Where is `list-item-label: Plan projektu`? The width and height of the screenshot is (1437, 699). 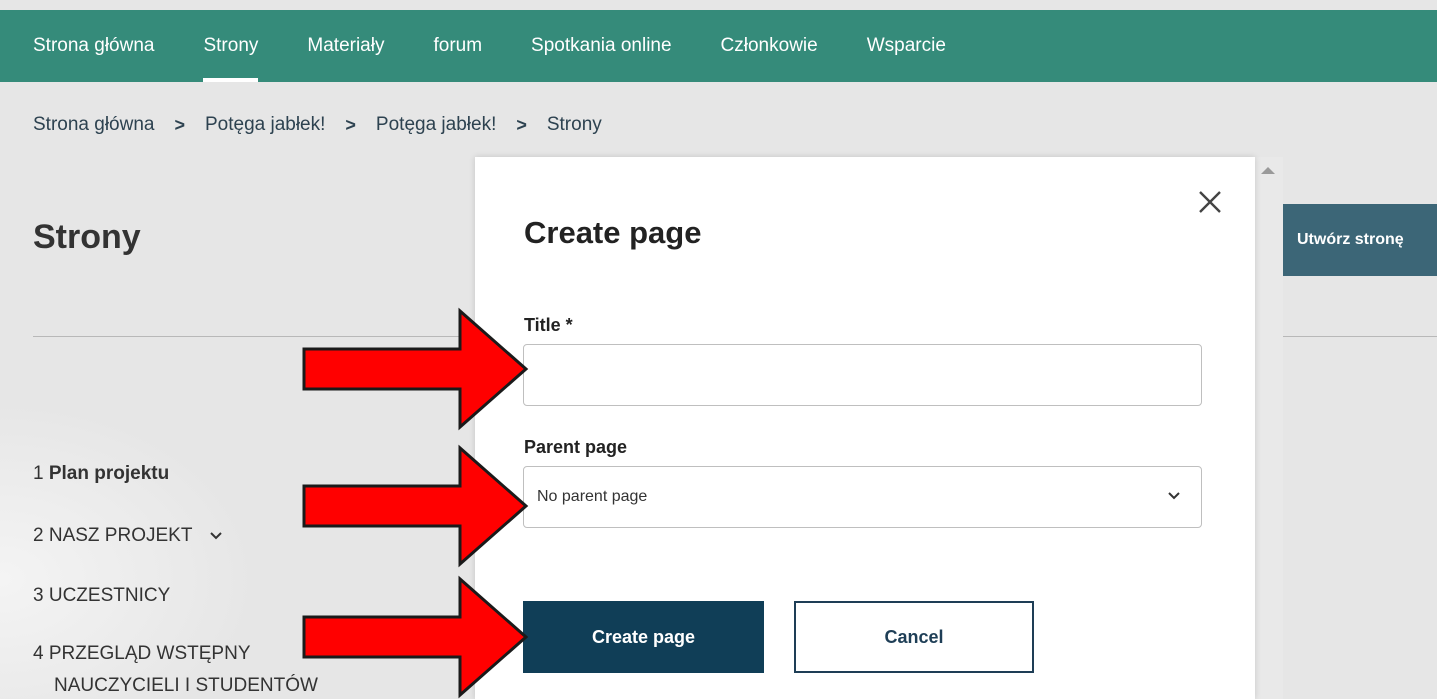 list-item-label: Plan projektu is located at coordinates (109, 473).